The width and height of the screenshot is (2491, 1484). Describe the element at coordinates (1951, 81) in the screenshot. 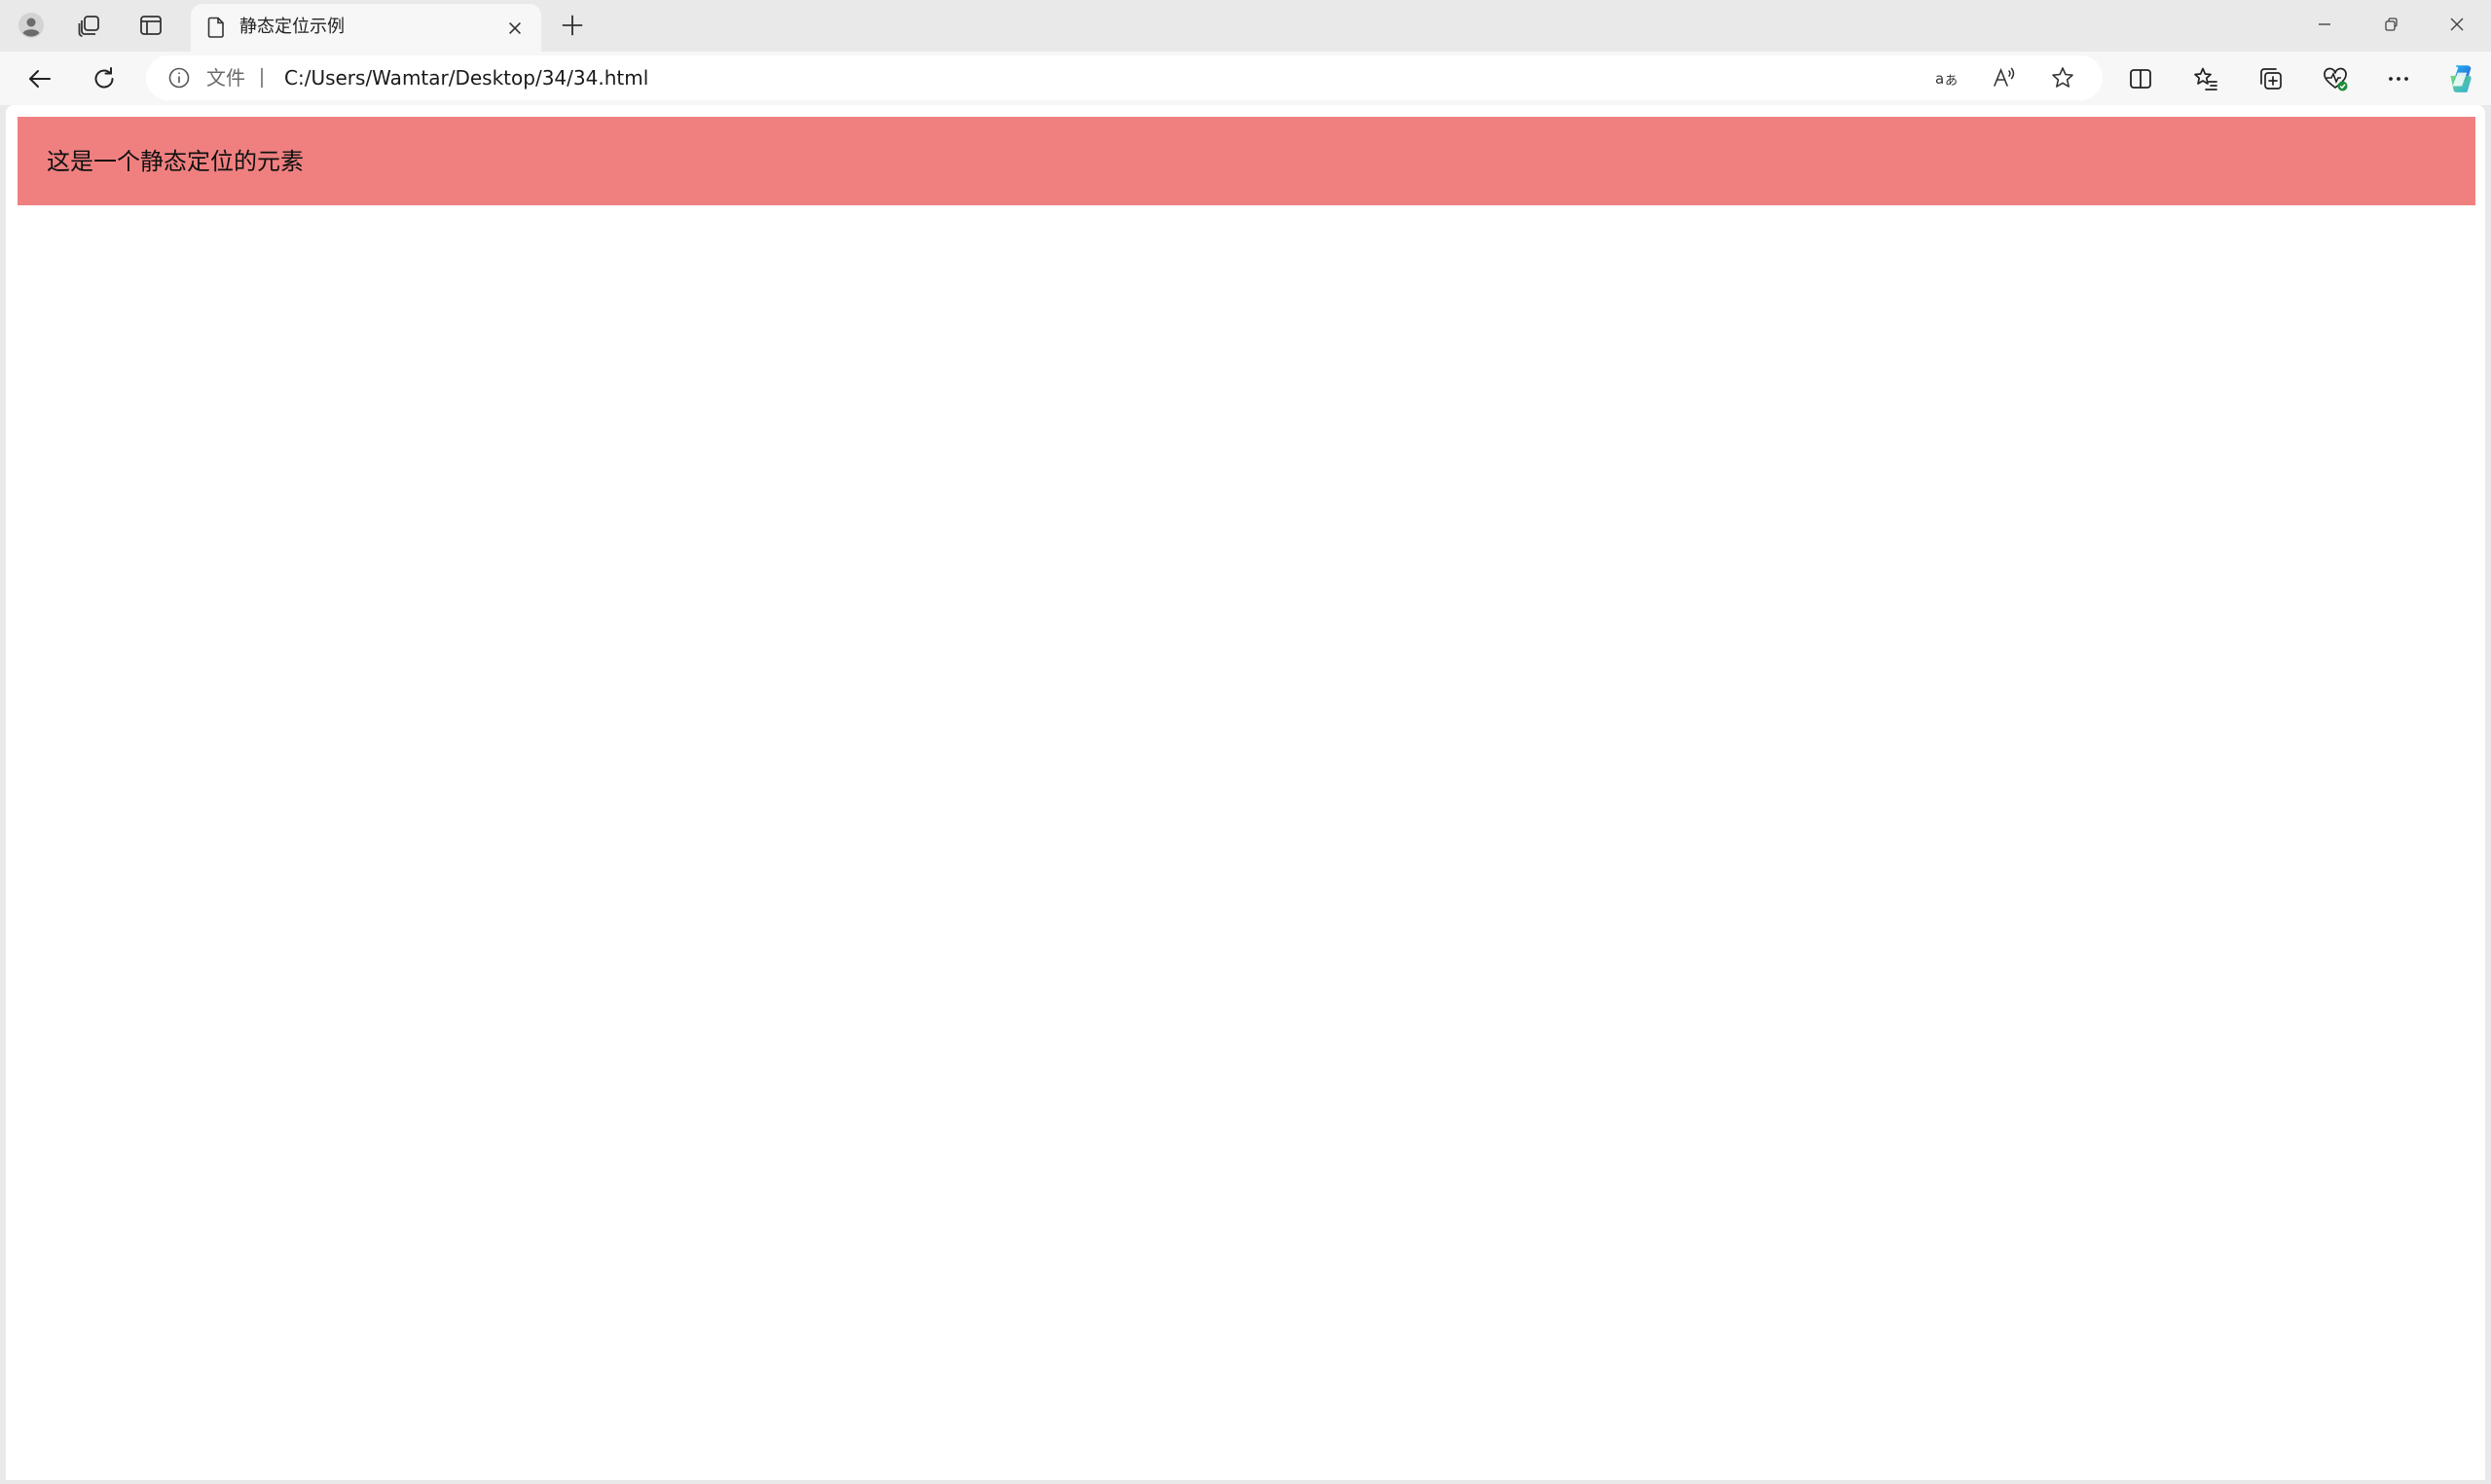

I see `svg-text: あ` at that location.